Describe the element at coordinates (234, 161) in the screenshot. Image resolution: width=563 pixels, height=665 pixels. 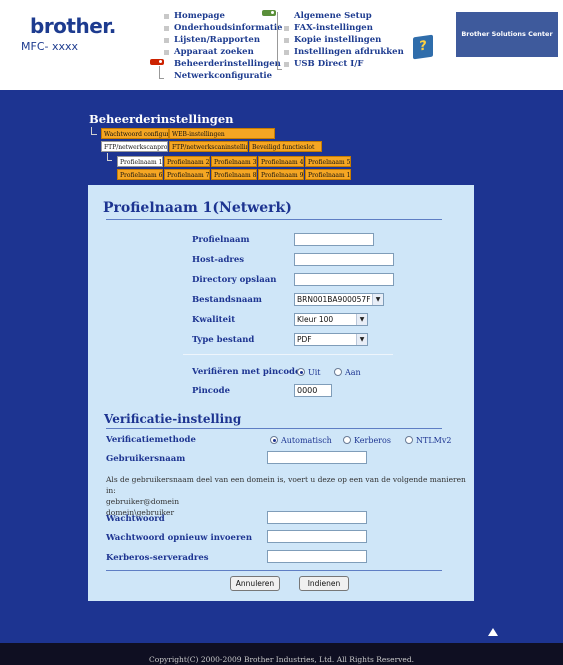
I see `tab-profielnaam-3: Profielnaam 3` at that location.